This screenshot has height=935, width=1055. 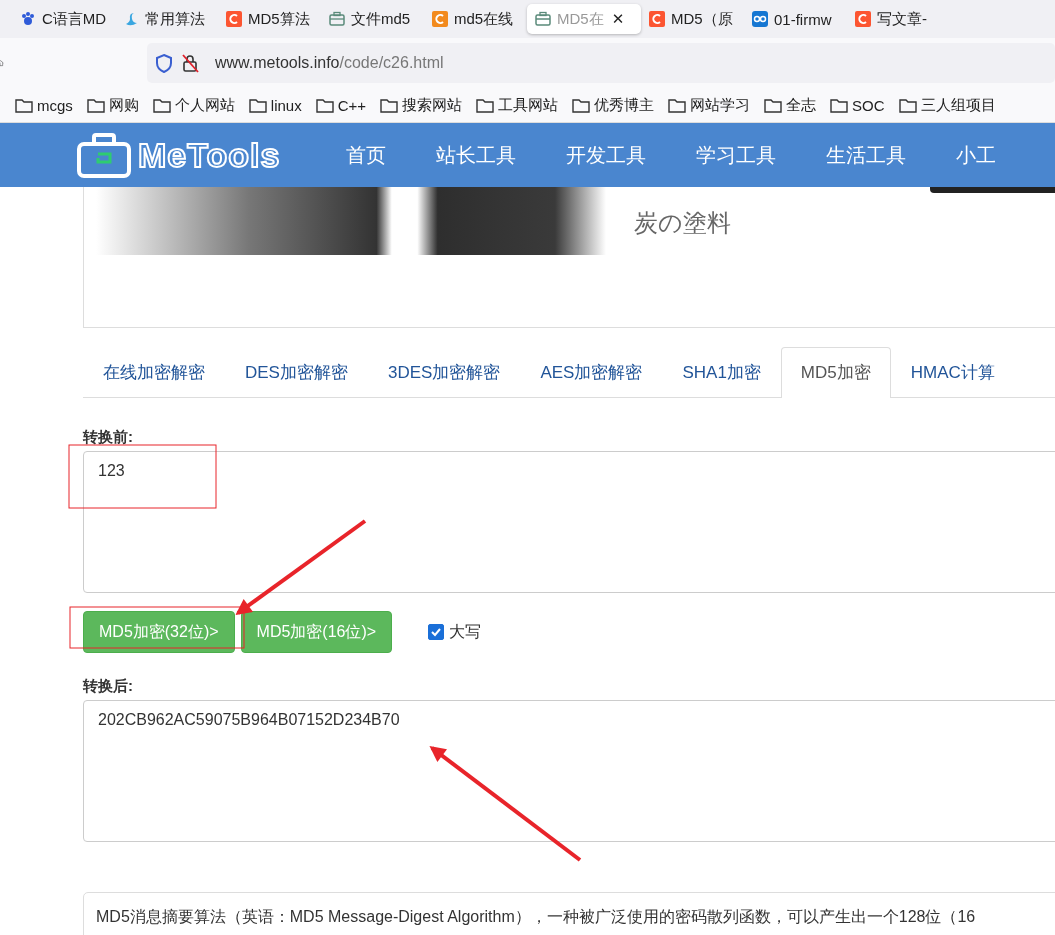 I want to click on bookmark-item: 优秀博主, so click(x=613, y=105).